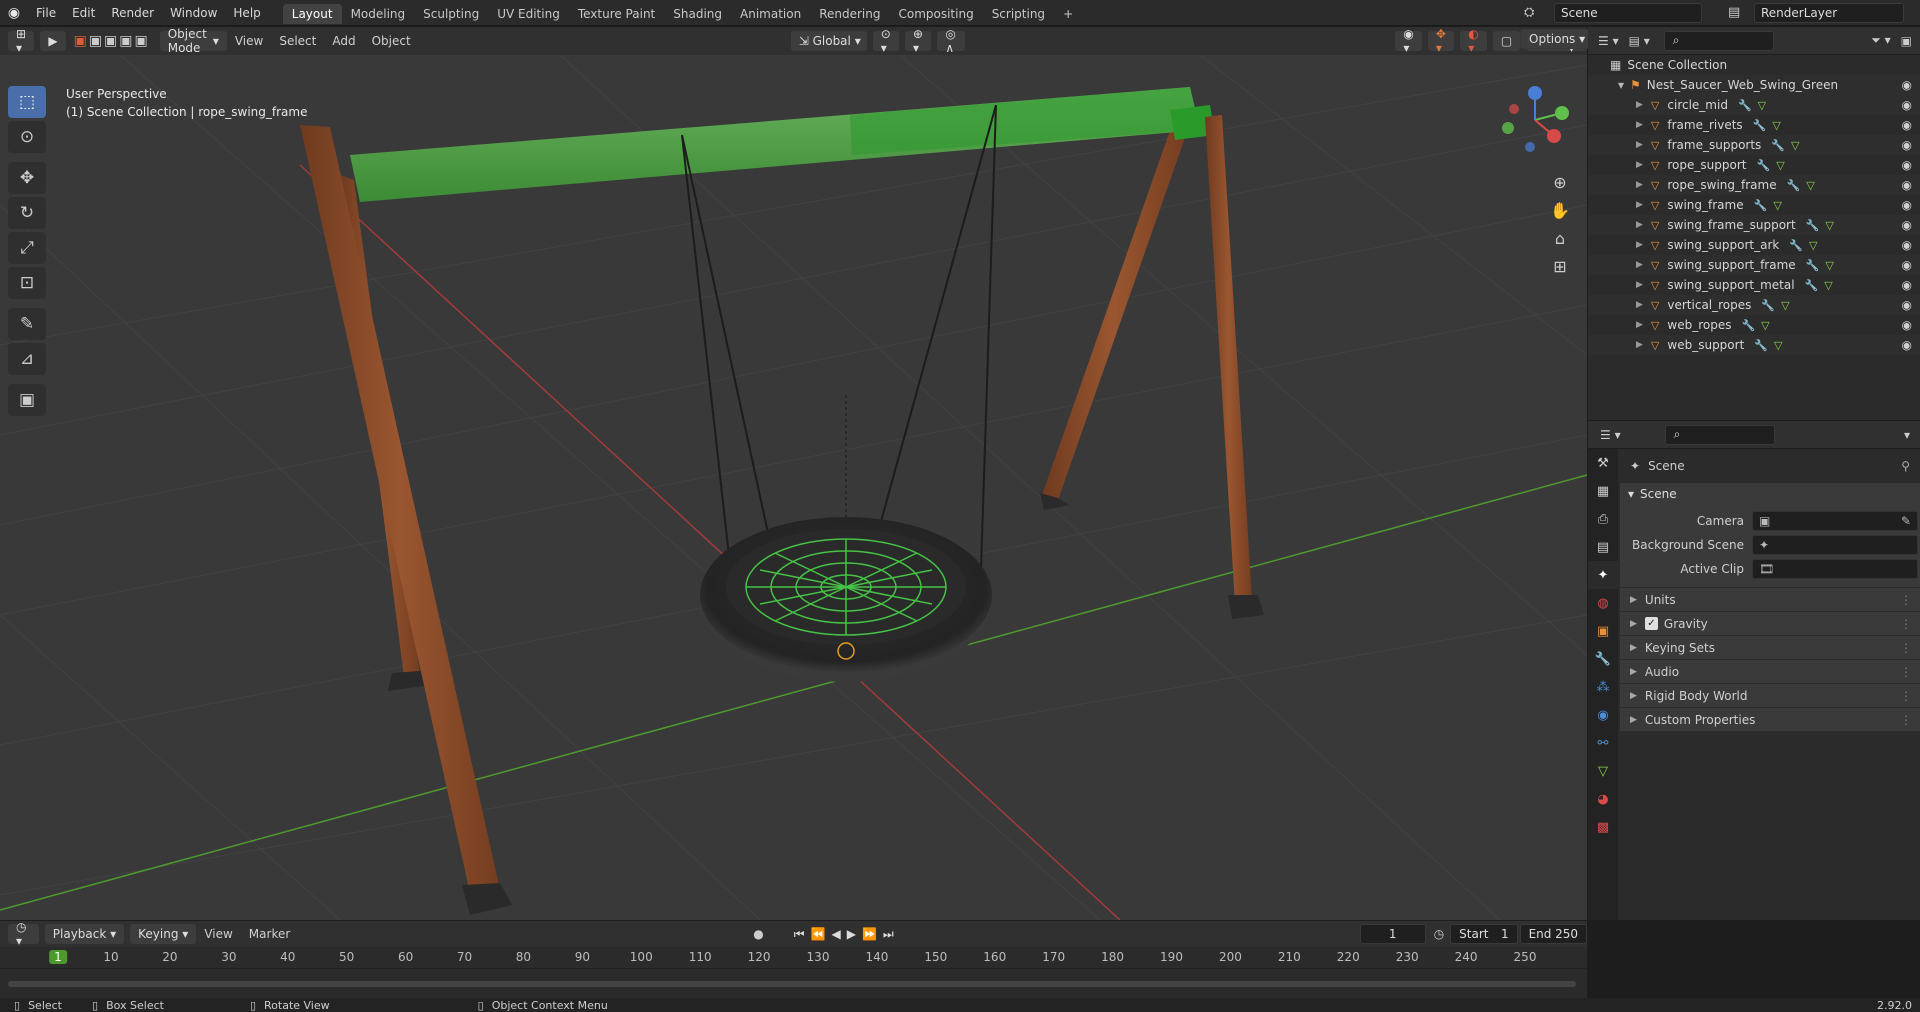  I want to click on proportional-edit-button: ◎ ∧, so click(951, 41).